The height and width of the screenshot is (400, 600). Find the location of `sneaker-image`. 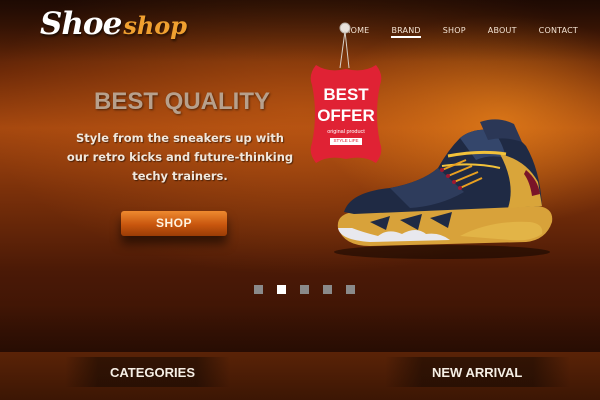

sneaker-image is located at coordinates (443, 189).